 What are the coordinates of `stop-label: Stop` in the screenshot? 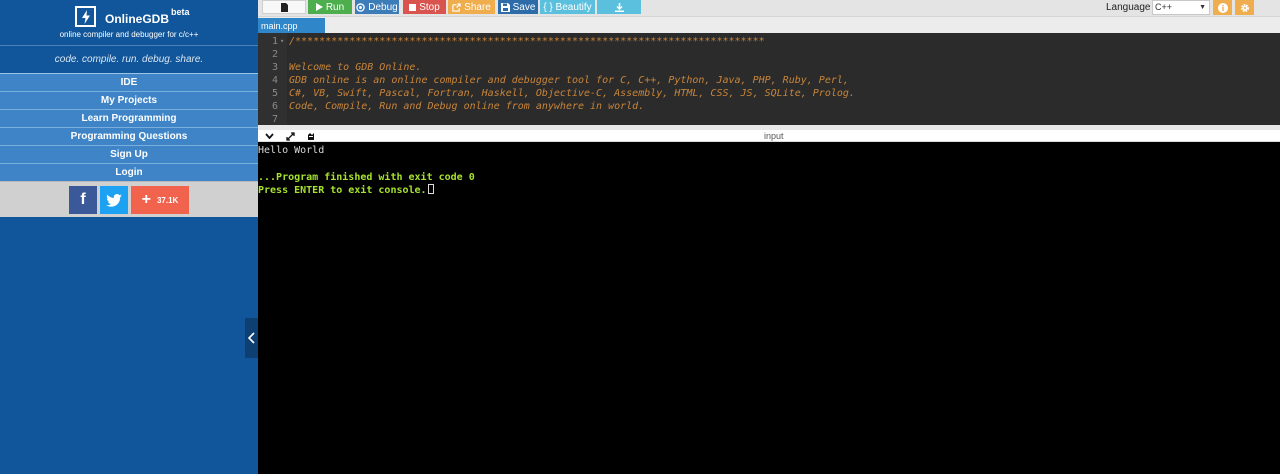 It's located at (429, 7).